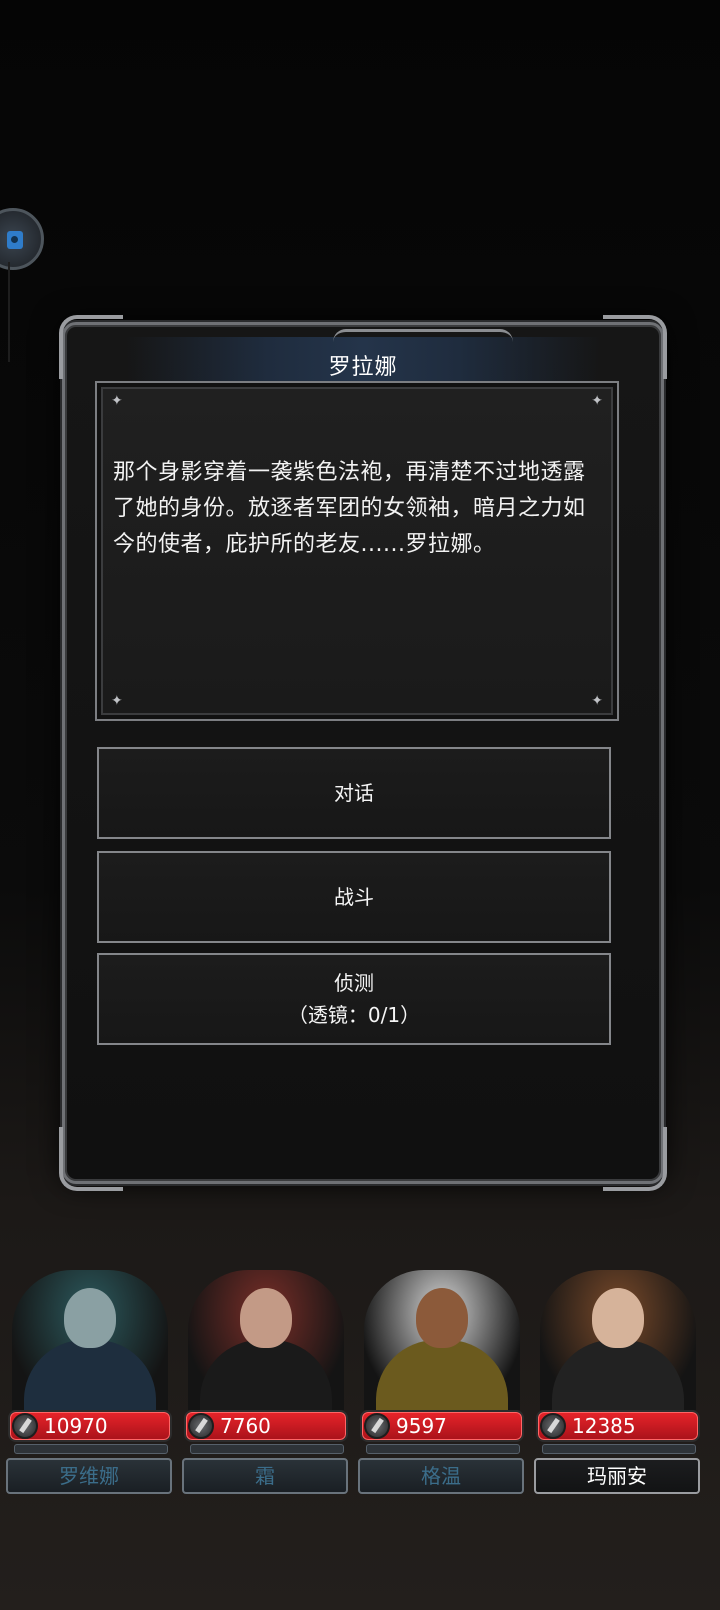 Image resolution: width=720 pixels, height=1610 pixels. What do you see at coordinates (265, 1476) in the screenshot?
I see `hero-name-button: 霜` at bounding box center [265, 1476].